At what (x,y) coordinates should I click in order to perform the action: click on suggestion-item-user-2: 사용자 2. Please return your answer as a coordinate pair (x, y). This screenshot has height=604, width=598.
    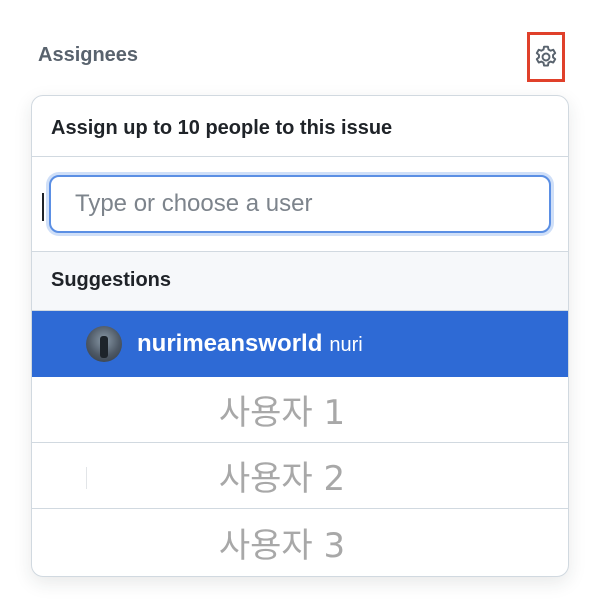
    Looking at the image, I should click on (300, 476).